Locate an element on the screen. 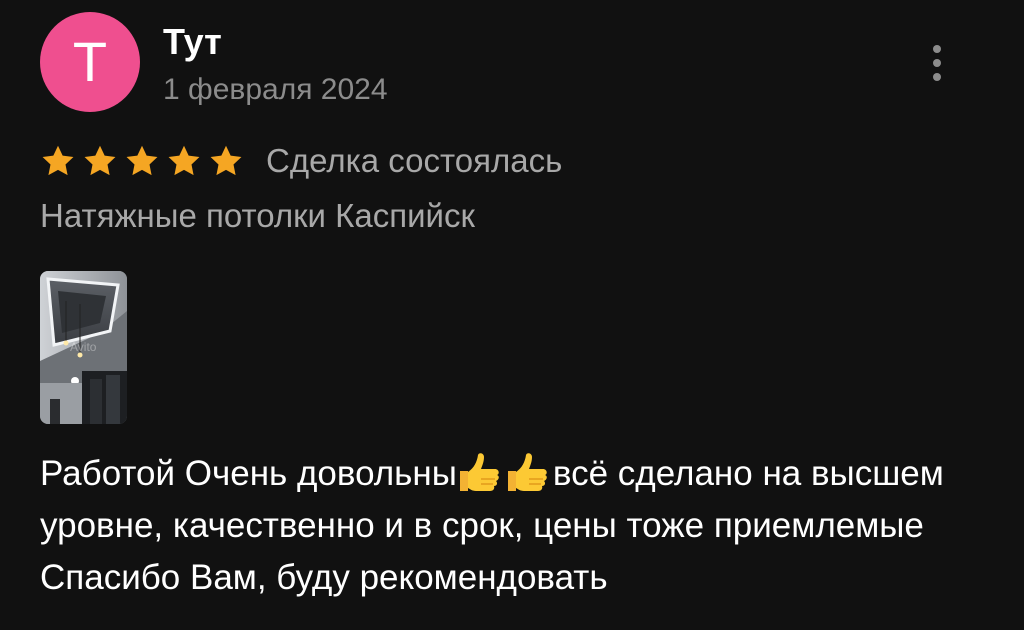 The height and width of the screenshot is (630, 1024). svg-text: Avito is located at coordinates (83, 347).